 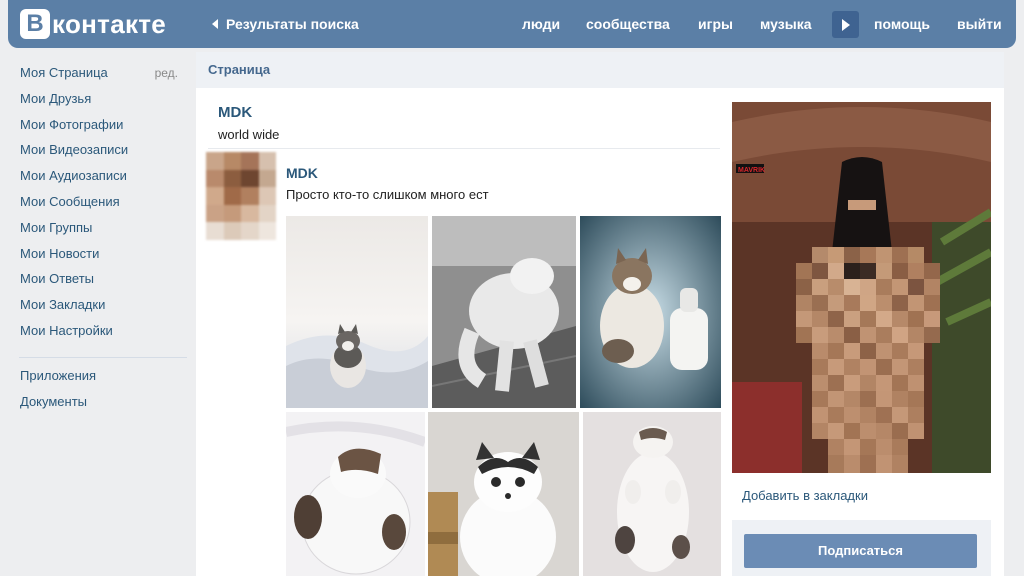 What do you see at coordinates (103, 357) in the screenshot?
I see `sidebar-divider` at bounding box center [103, 357].